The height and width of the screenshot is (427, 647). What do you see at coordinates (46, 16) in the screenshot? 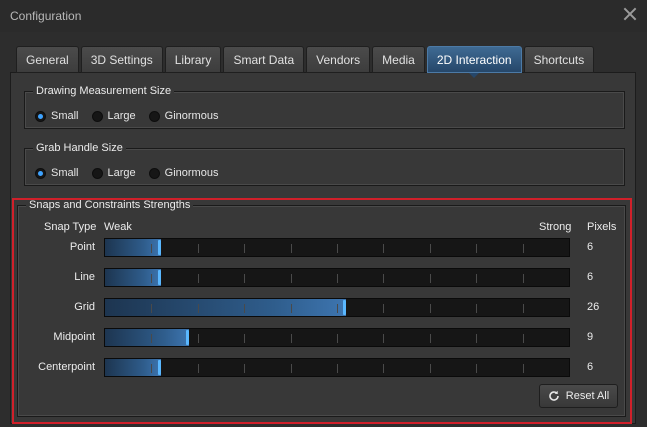
I see `window-title: Configuration` at bounding box center [46, 16].